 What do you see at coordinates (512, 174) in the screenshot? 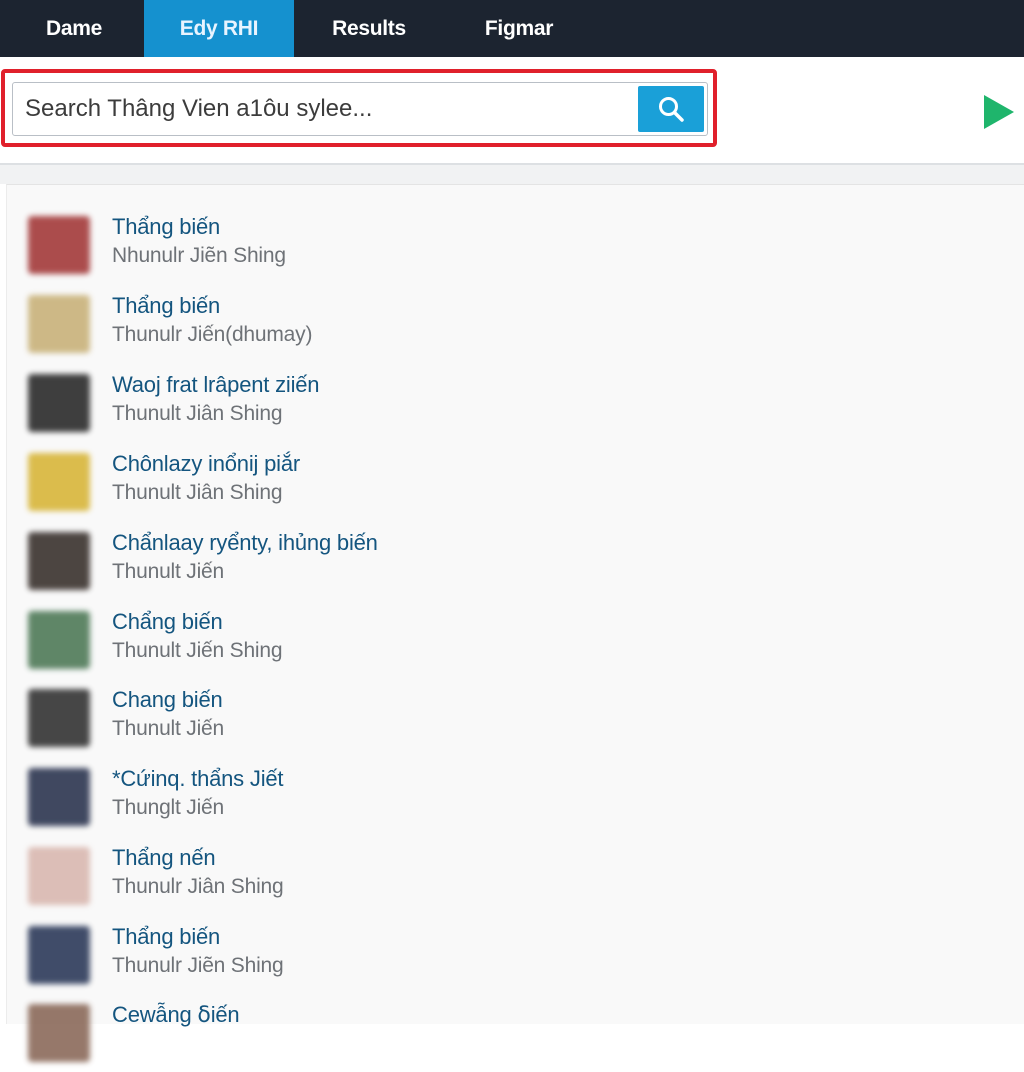
I see `results-gap` at bounding box center [512, 174].